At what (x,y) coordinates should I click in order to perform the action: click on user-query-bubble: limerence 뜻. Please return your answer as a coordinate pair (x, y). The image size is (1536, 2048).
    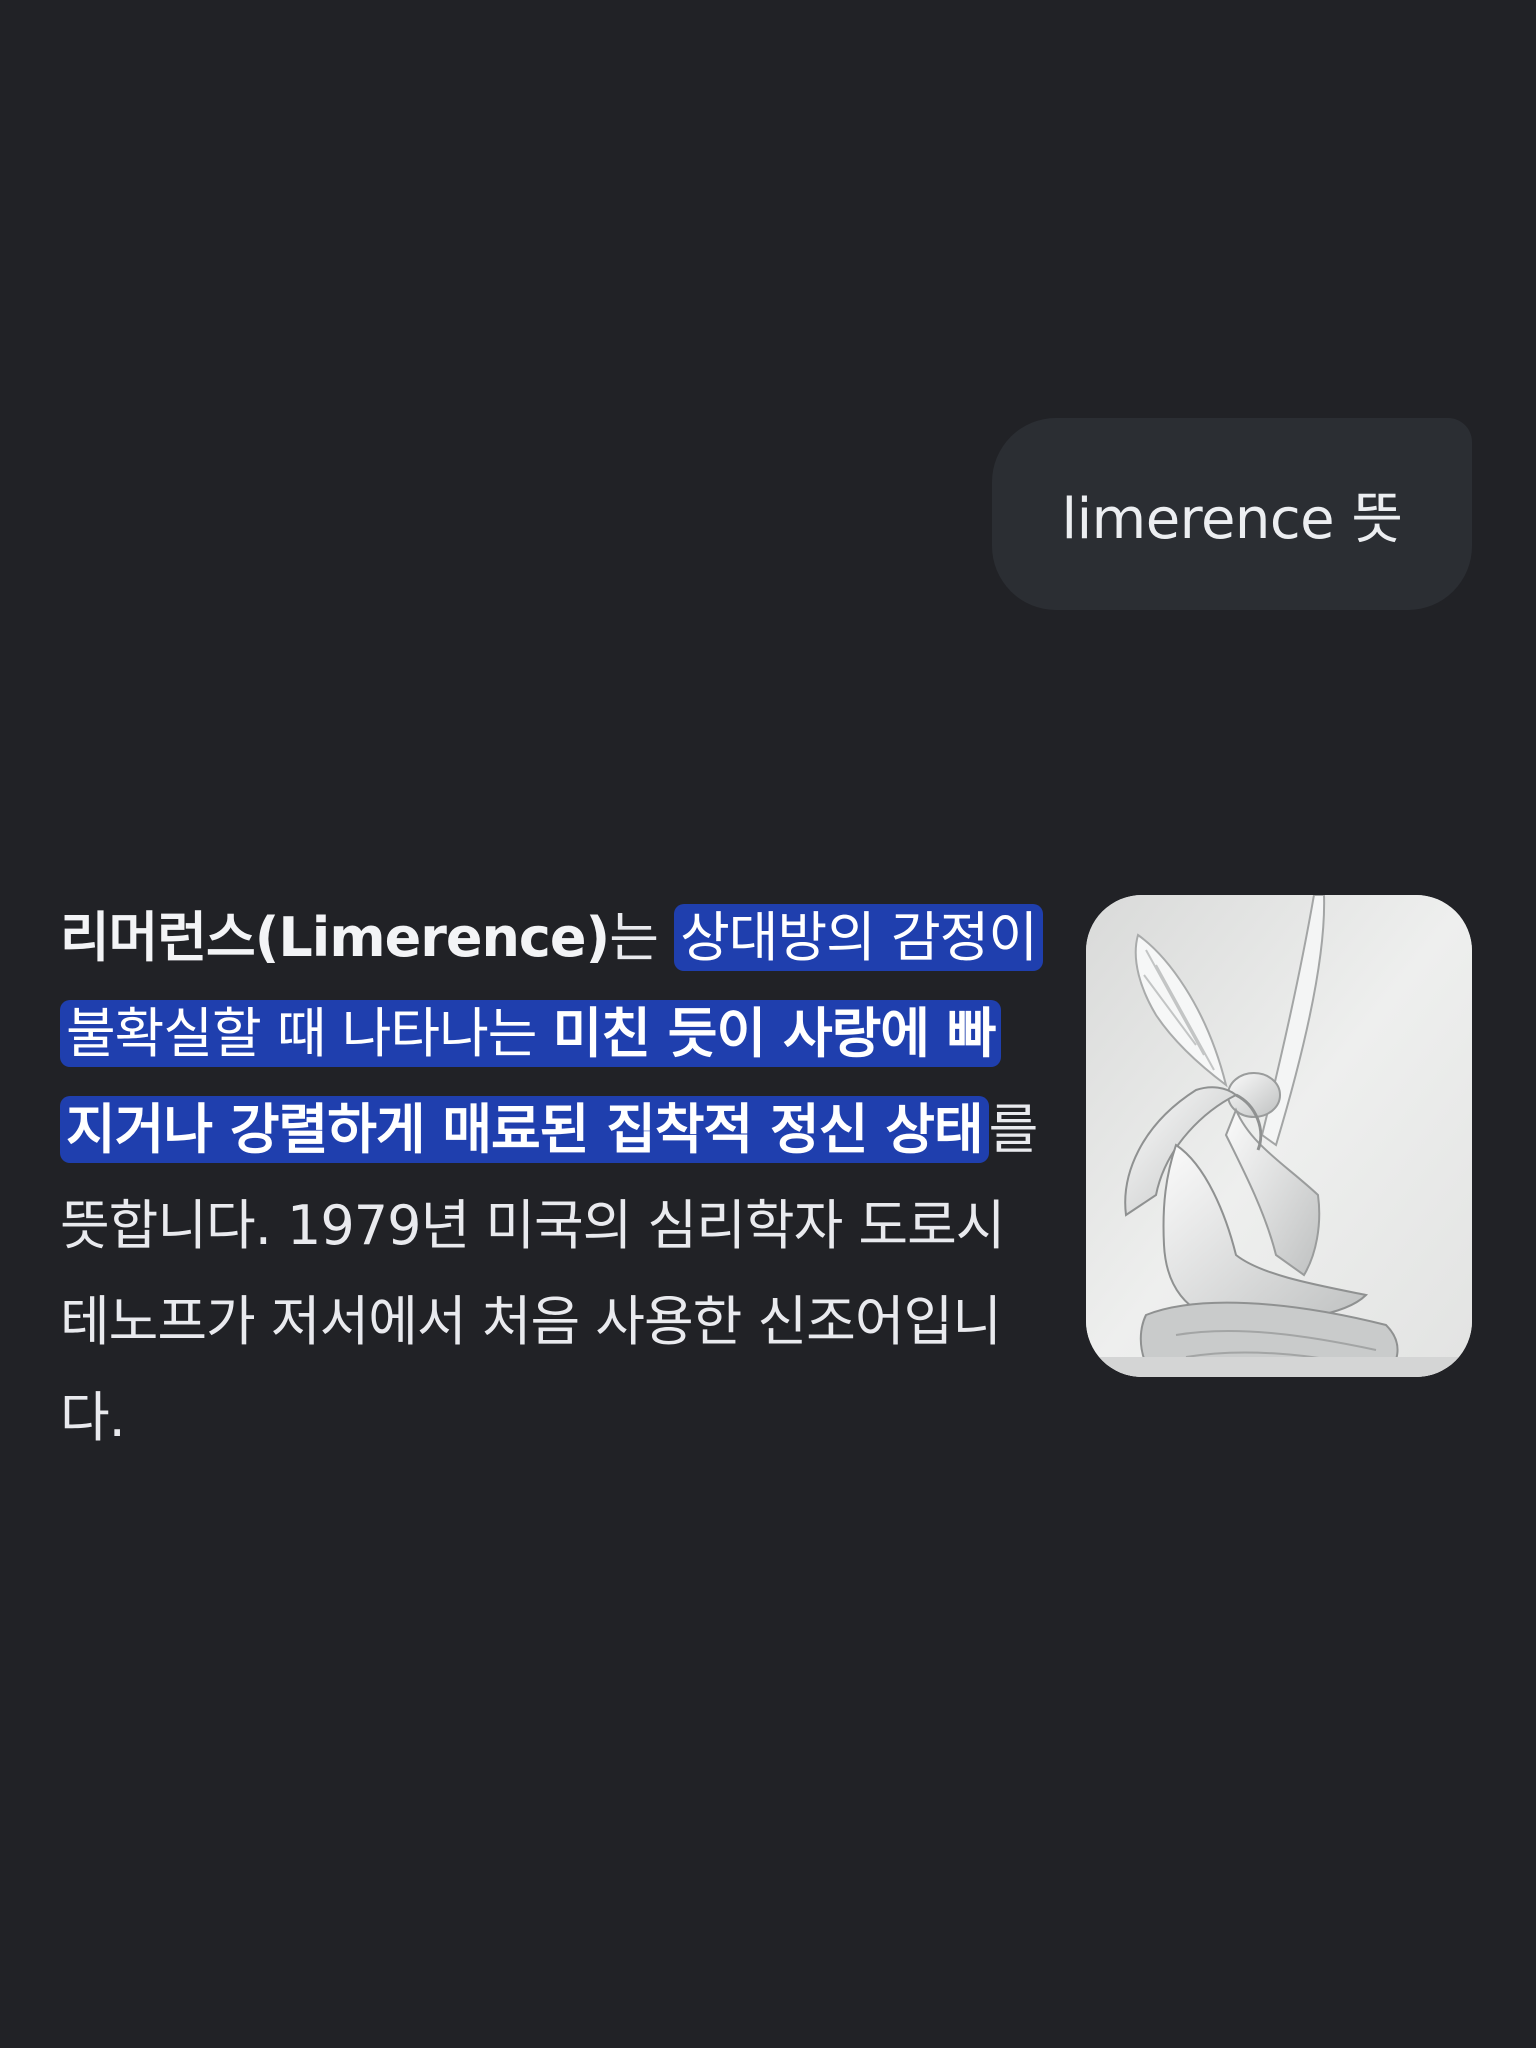
    Looking at the image, I should click on (1232, 514).